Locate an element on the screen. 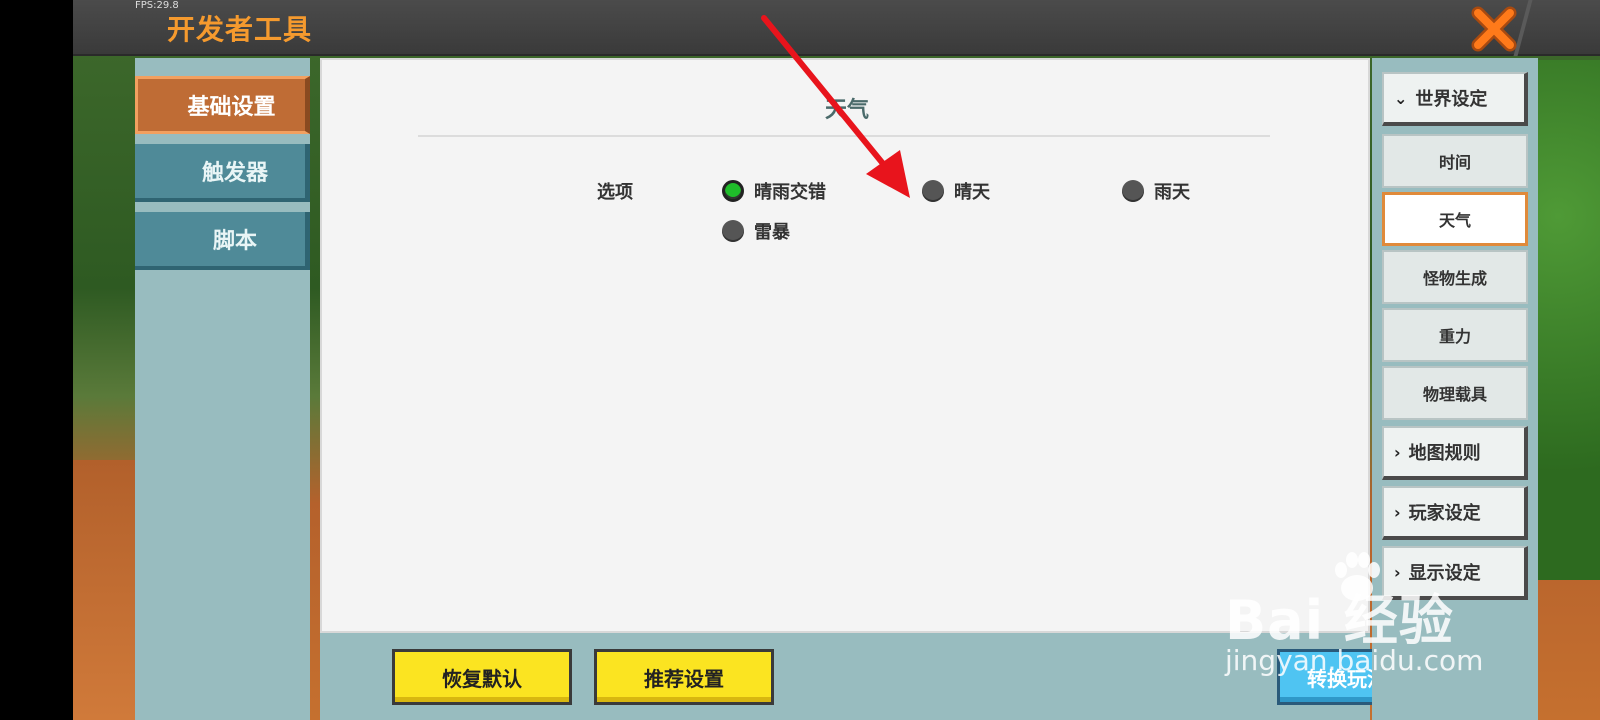 The height and width of the screenshot is (720, 1600). radio-sunny: 晴天 is located at coordinates (956, 191).